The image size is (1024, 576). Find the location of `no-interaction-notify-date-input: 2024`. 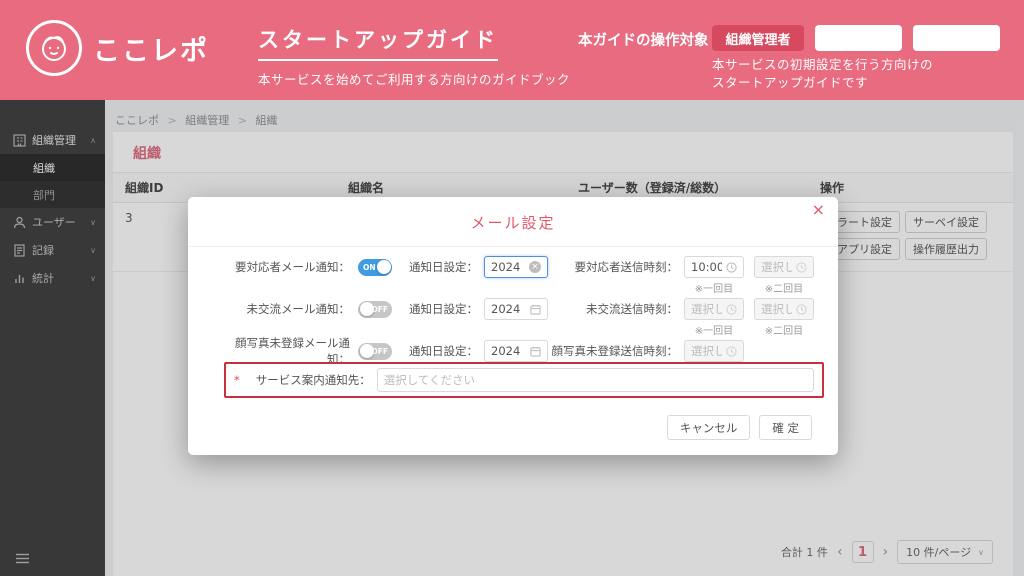

no-interaction-notify-date-input: 2024 is located at coordinates (516, 309).